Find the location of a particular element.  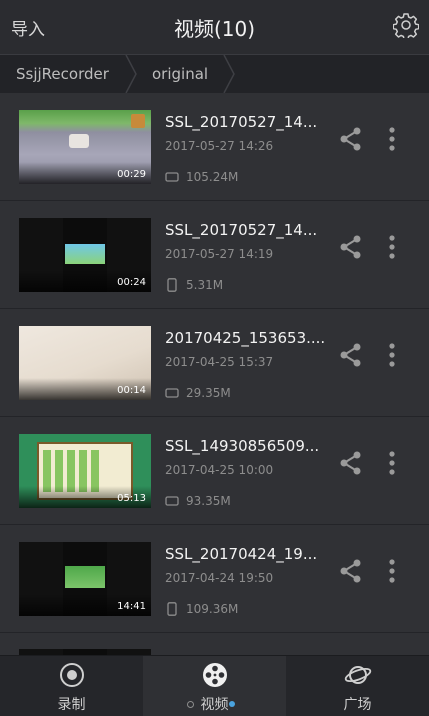

video-thumbnail: 05:13 is located at coordinates (85, 471).